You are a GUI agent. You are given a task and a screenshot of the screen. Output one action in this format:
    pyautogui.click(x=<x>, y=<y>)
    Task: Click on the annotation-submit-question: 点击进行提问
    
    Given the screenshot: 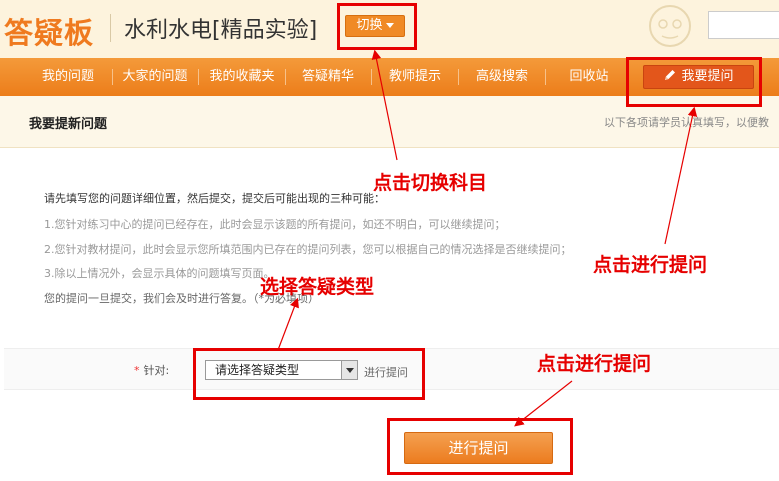 What is the action you would take?
    pyautogui.click(x=594, y=364)
    